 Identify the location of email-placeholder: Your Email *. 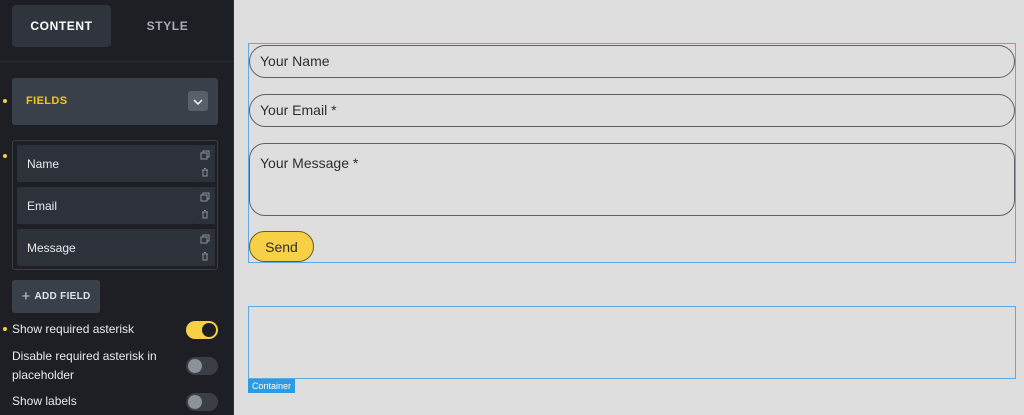
(298, 110).